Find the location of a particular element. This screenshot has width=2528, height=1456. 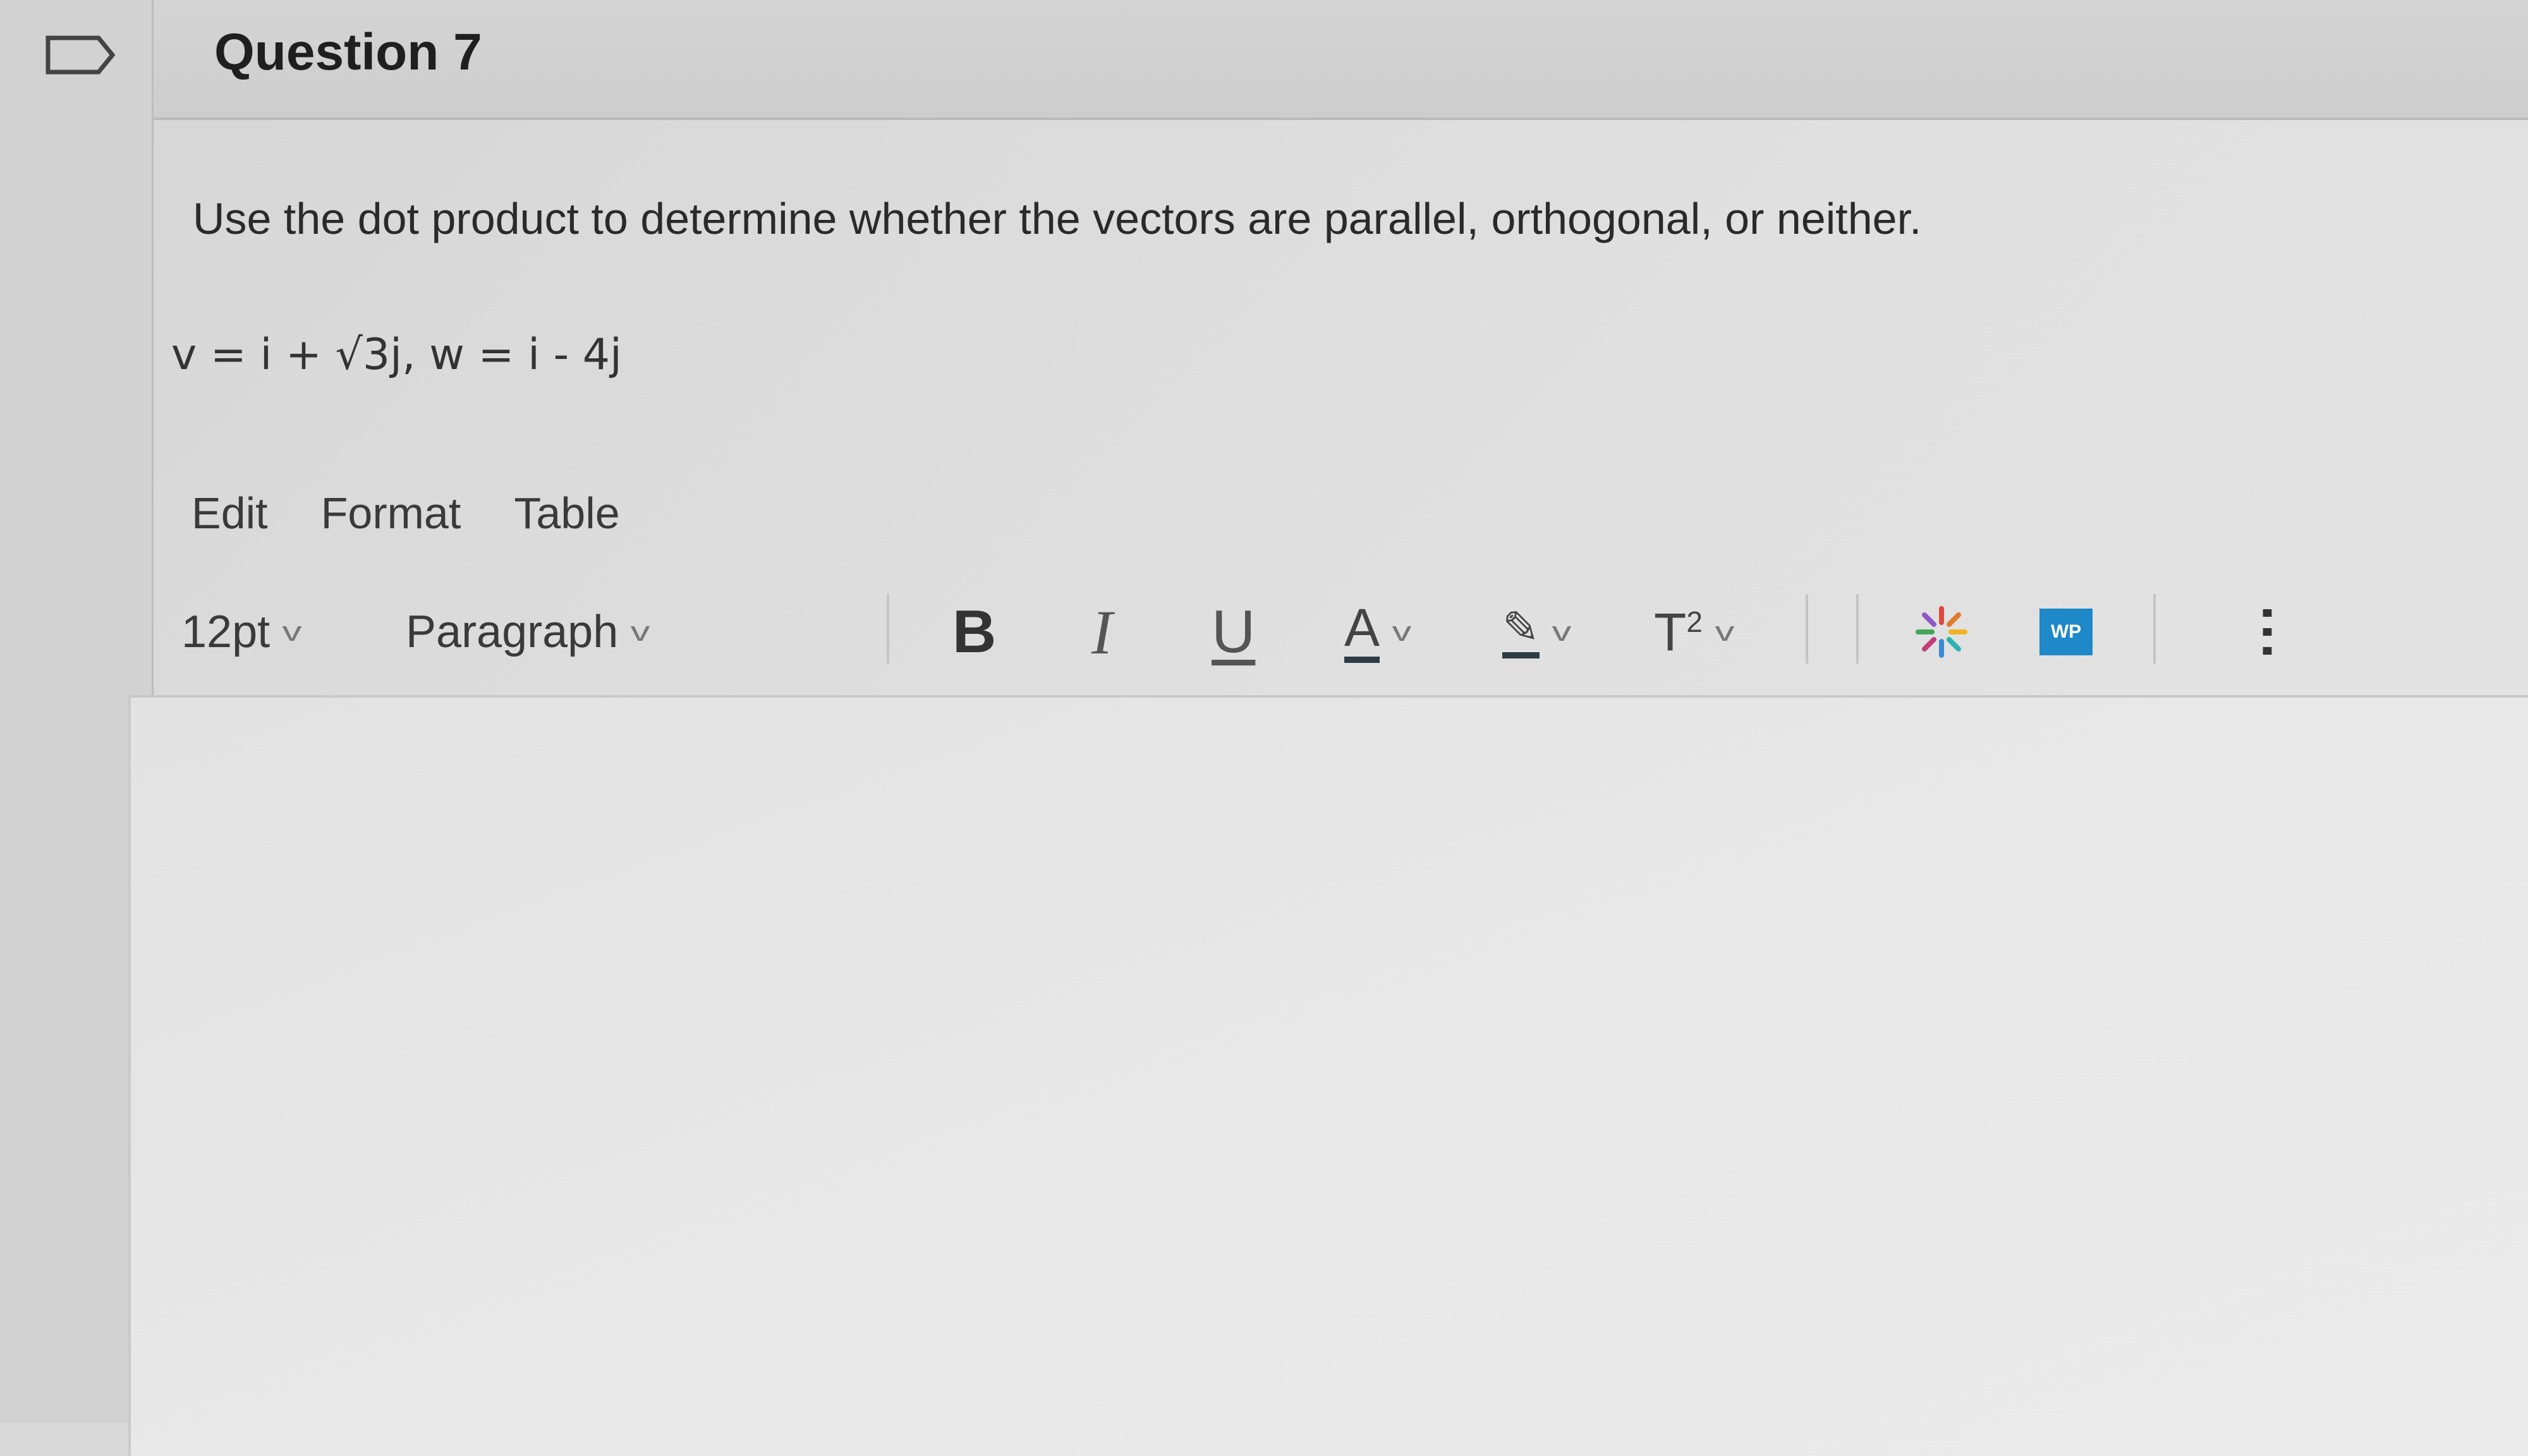

apps-button is located at coordinates (1941, 632).